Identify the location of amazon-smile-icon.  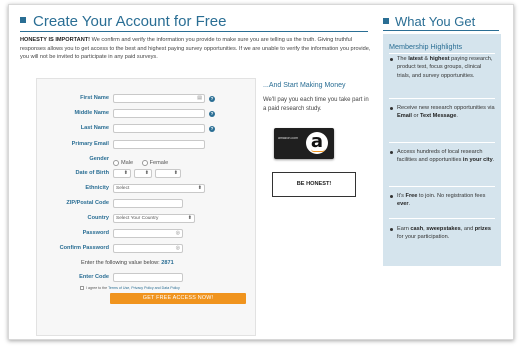
(318, 150).